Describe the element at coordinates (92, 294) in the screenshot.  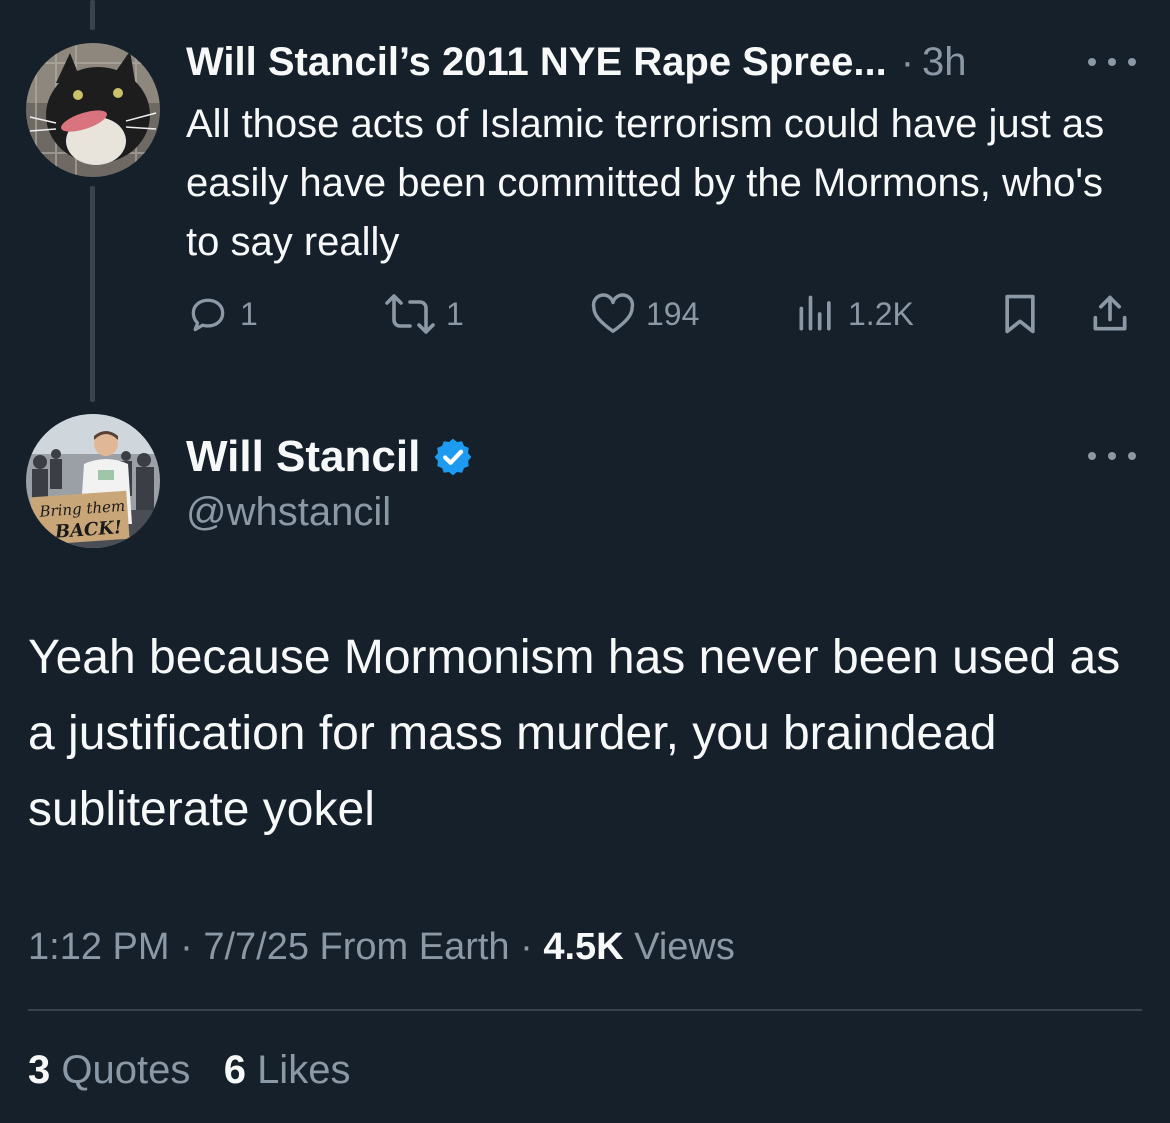
I see `thread-line` at that location.